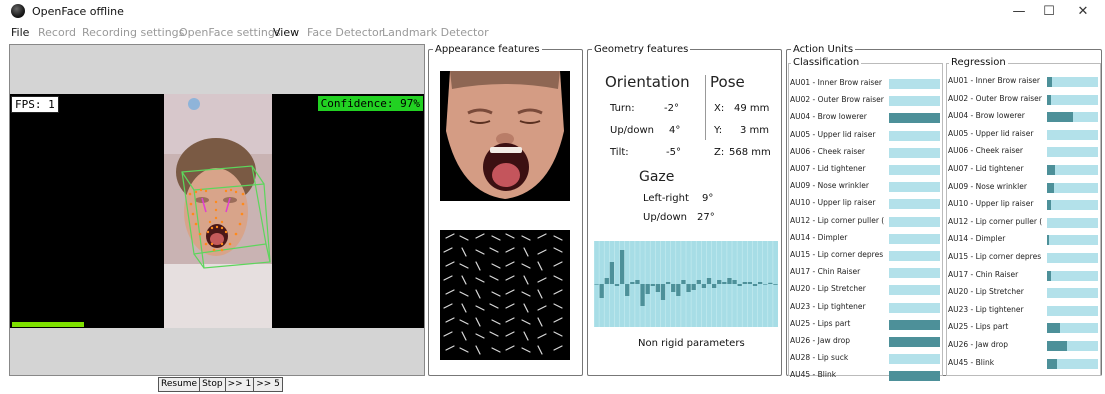 Image resolution: width=1105 pixels, height=394 pixels. Describe the element at coordinates (230, 32) in the screenshot. I see `menu-openface-settings: OpenFace settings` at that location.